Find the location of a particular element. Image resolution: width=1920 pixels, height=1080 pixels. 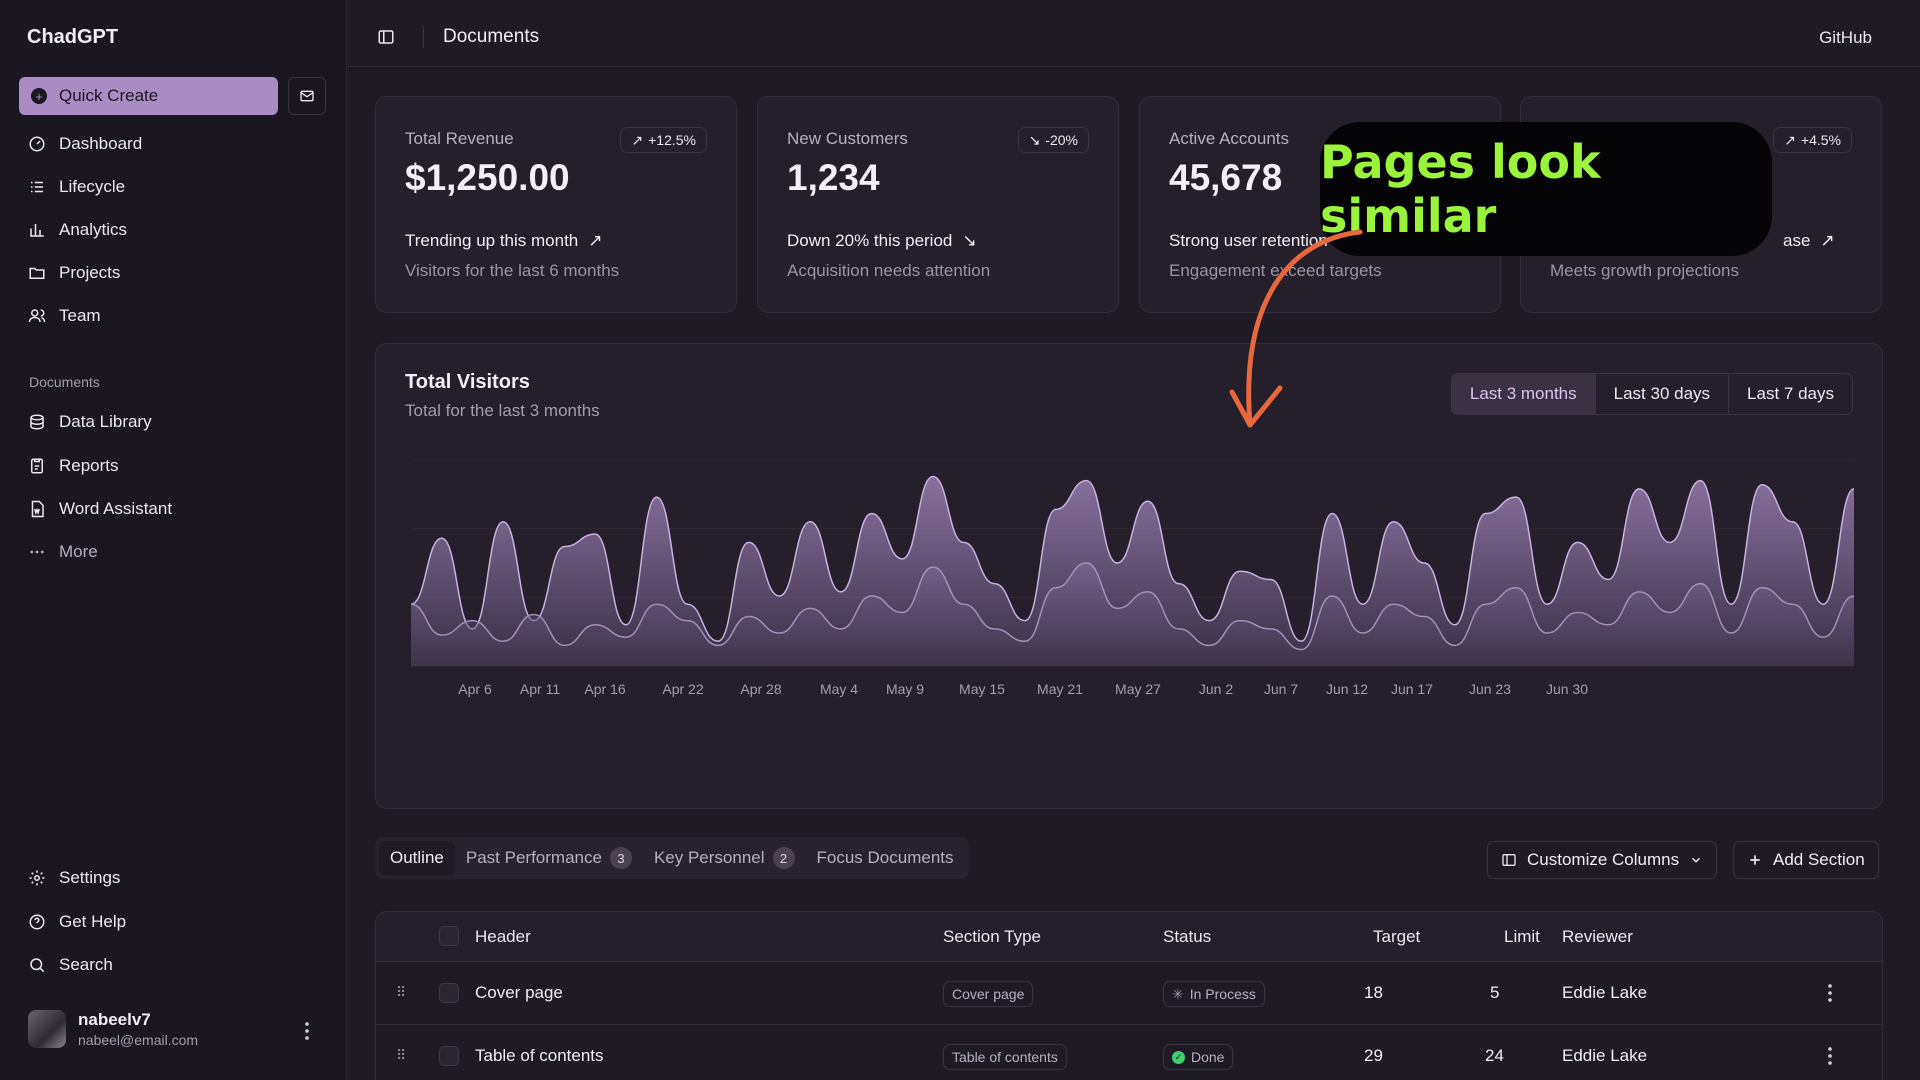

sidebar-item-dashboard: Dashboard is located at coordinates (85, 144).